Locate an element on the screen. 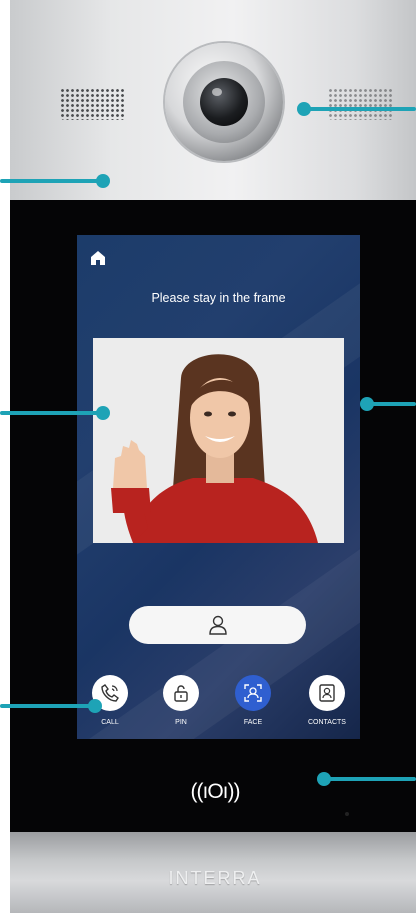  speaker-grille-left is located at coordinates (93, 104).